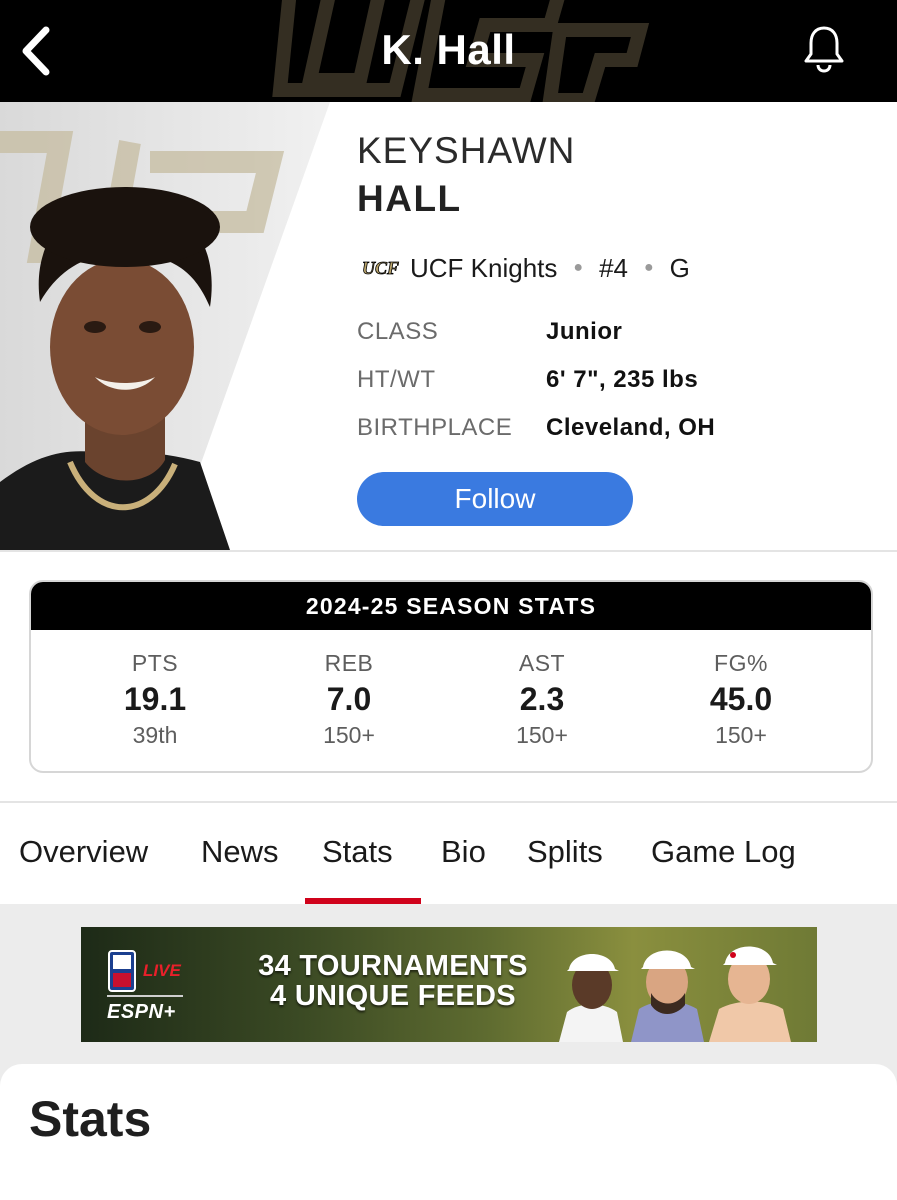  Describe the element at coordinates (83, 852) in the screenshot. I see `tab-overview: Overview` at that location.